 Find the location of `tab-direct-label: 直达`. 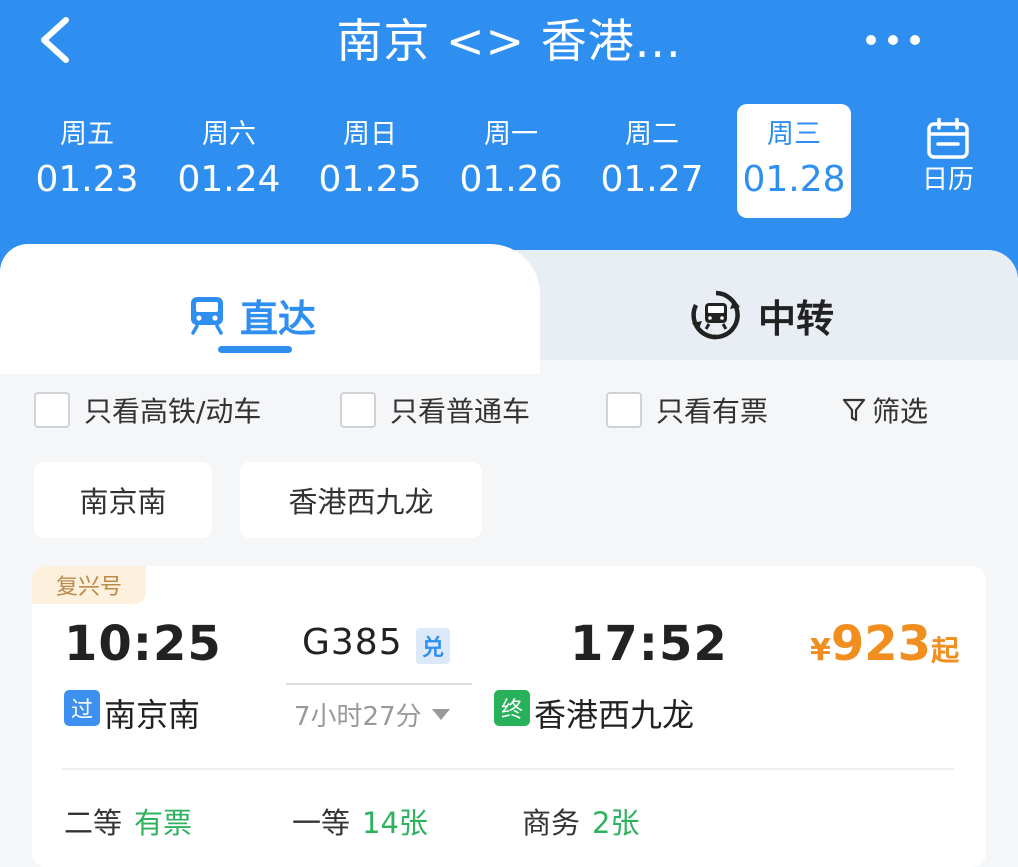

tab-direct-label: 直达 is located at coordinates (278, 318).